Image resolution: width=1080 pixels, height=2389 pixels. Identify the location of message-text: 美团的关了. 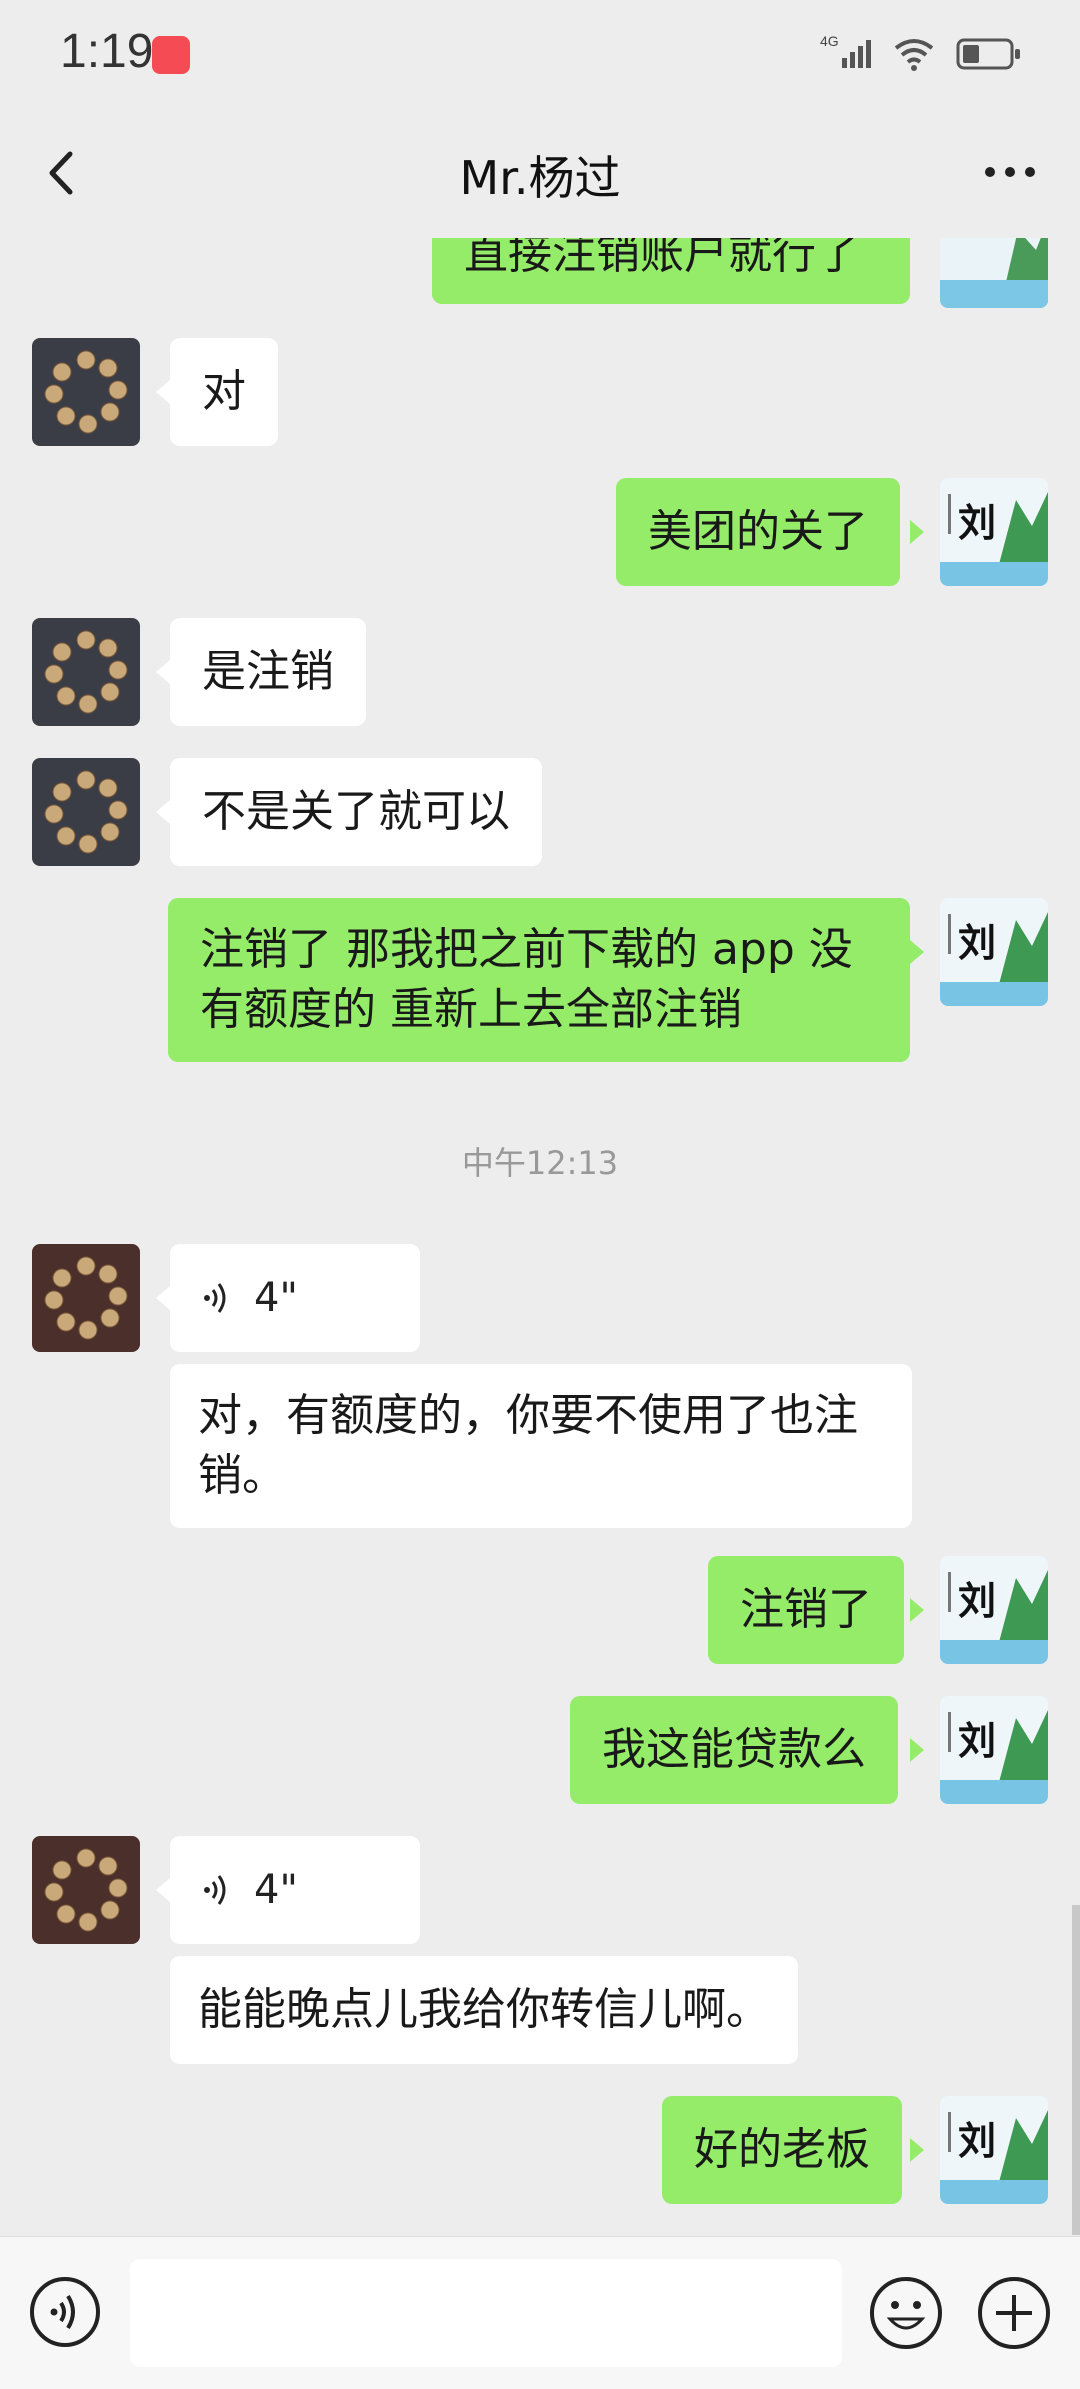
(758, 531).